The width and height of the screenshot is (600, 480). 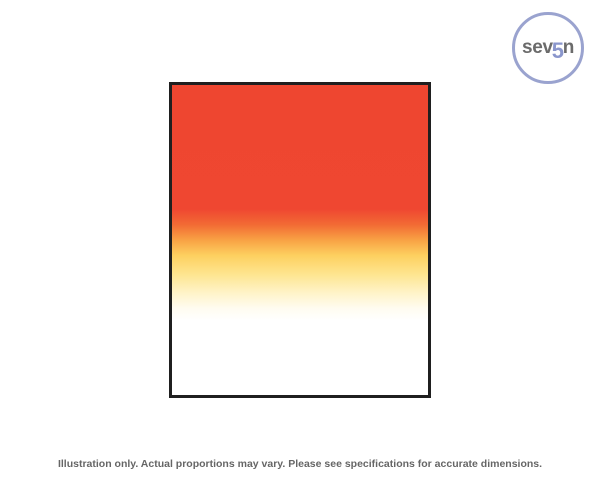 What do you see at coordinates (537, 47) in the screenshot?
I see `logo-text-before: sev` at bounding box center [537, 47].